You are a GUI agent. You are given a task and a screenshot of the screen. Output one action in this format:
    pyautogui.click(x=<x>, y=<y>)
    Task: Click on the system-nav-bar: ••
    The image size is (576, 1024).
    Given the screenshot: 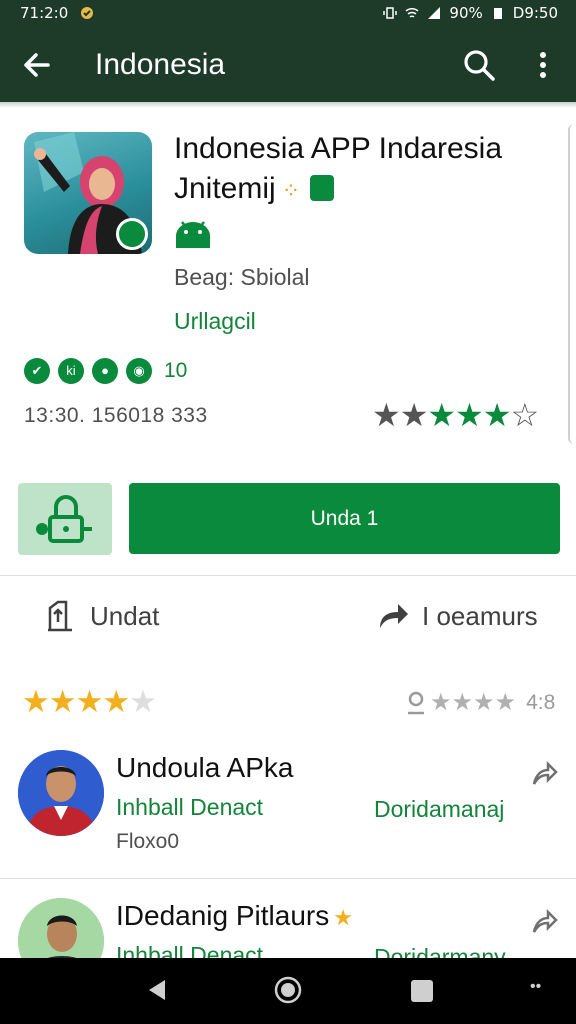 What is the action you would take?
    pyautogui.click(x=288, y=991)
    